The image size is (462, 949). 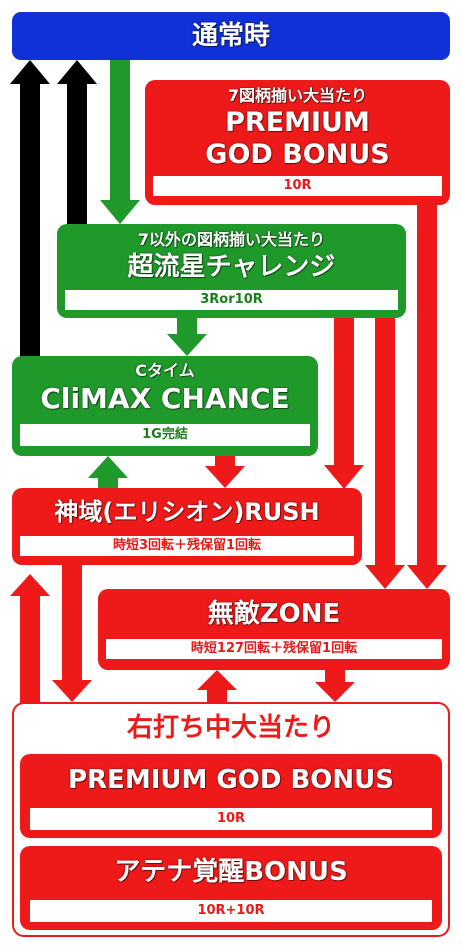 I want to click on normal-state-title: 通常時, so click(x=230, y=36).